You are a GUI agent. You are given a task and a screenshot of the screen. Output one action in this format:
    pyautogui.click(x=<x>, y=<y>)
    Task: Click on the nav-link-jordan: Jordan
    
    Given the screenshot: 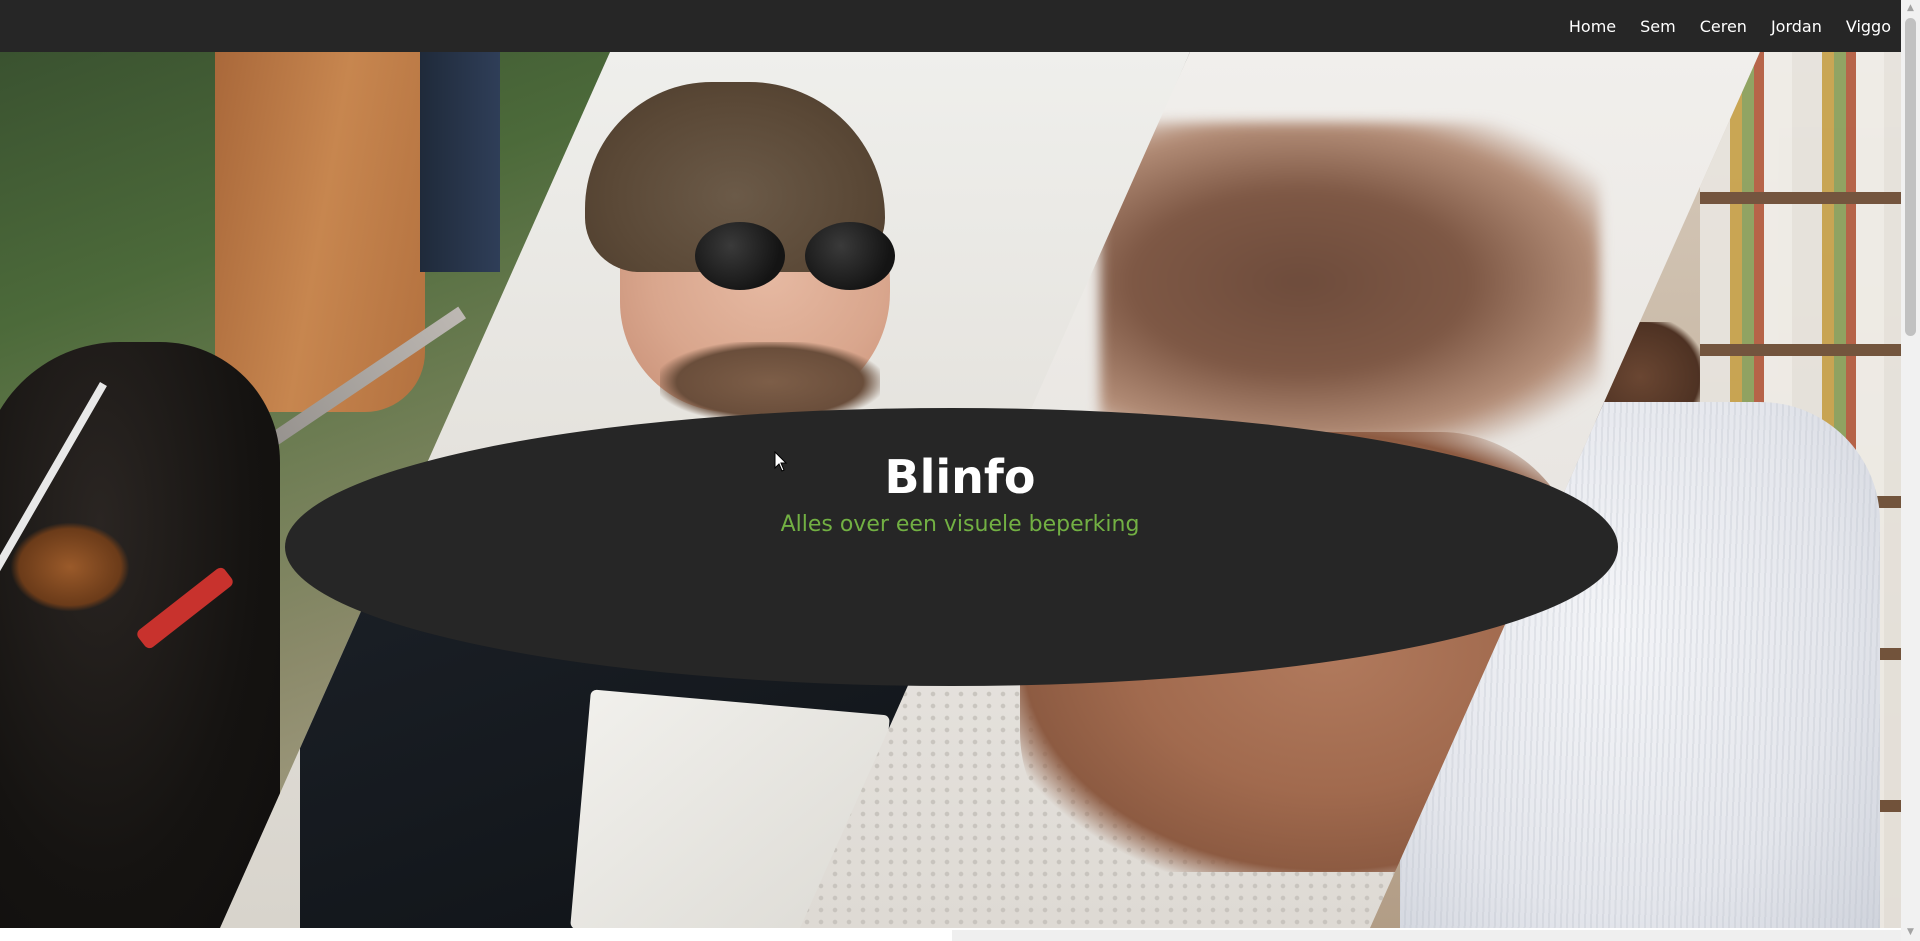 What is the action you would take?
    pyautogui.click(x=1796, y=26)
    